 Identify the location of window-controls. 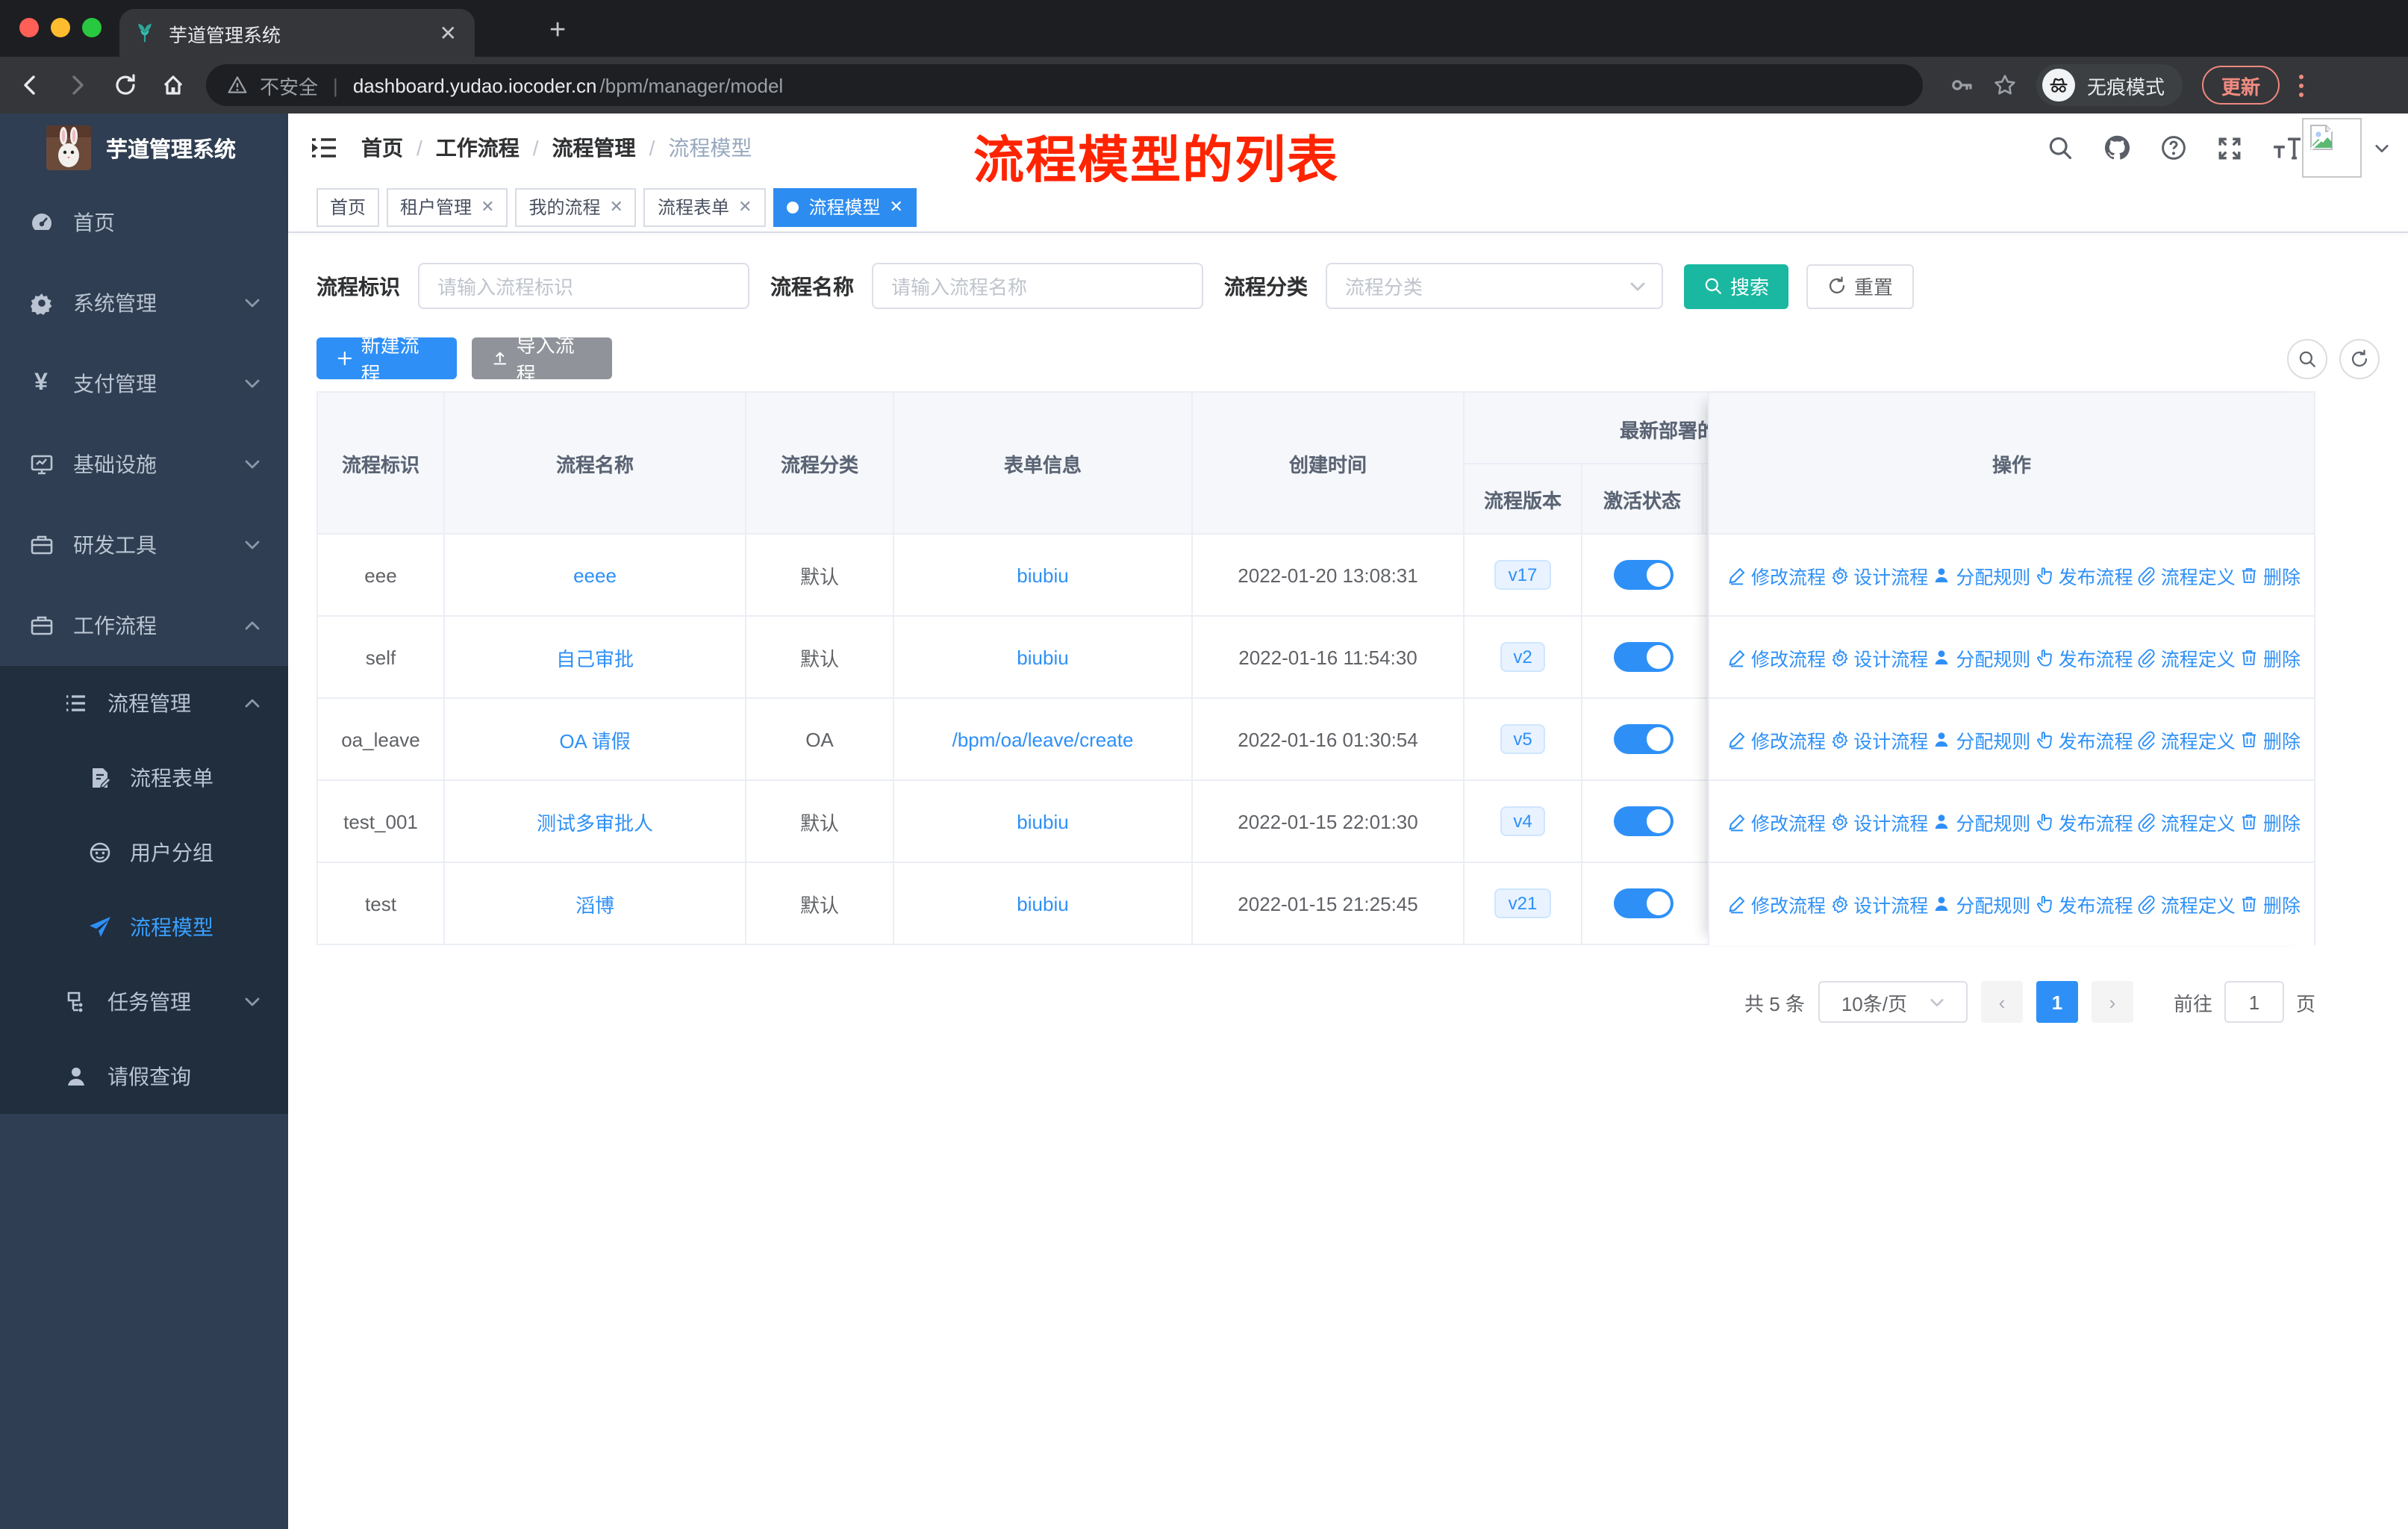
(60, 28).